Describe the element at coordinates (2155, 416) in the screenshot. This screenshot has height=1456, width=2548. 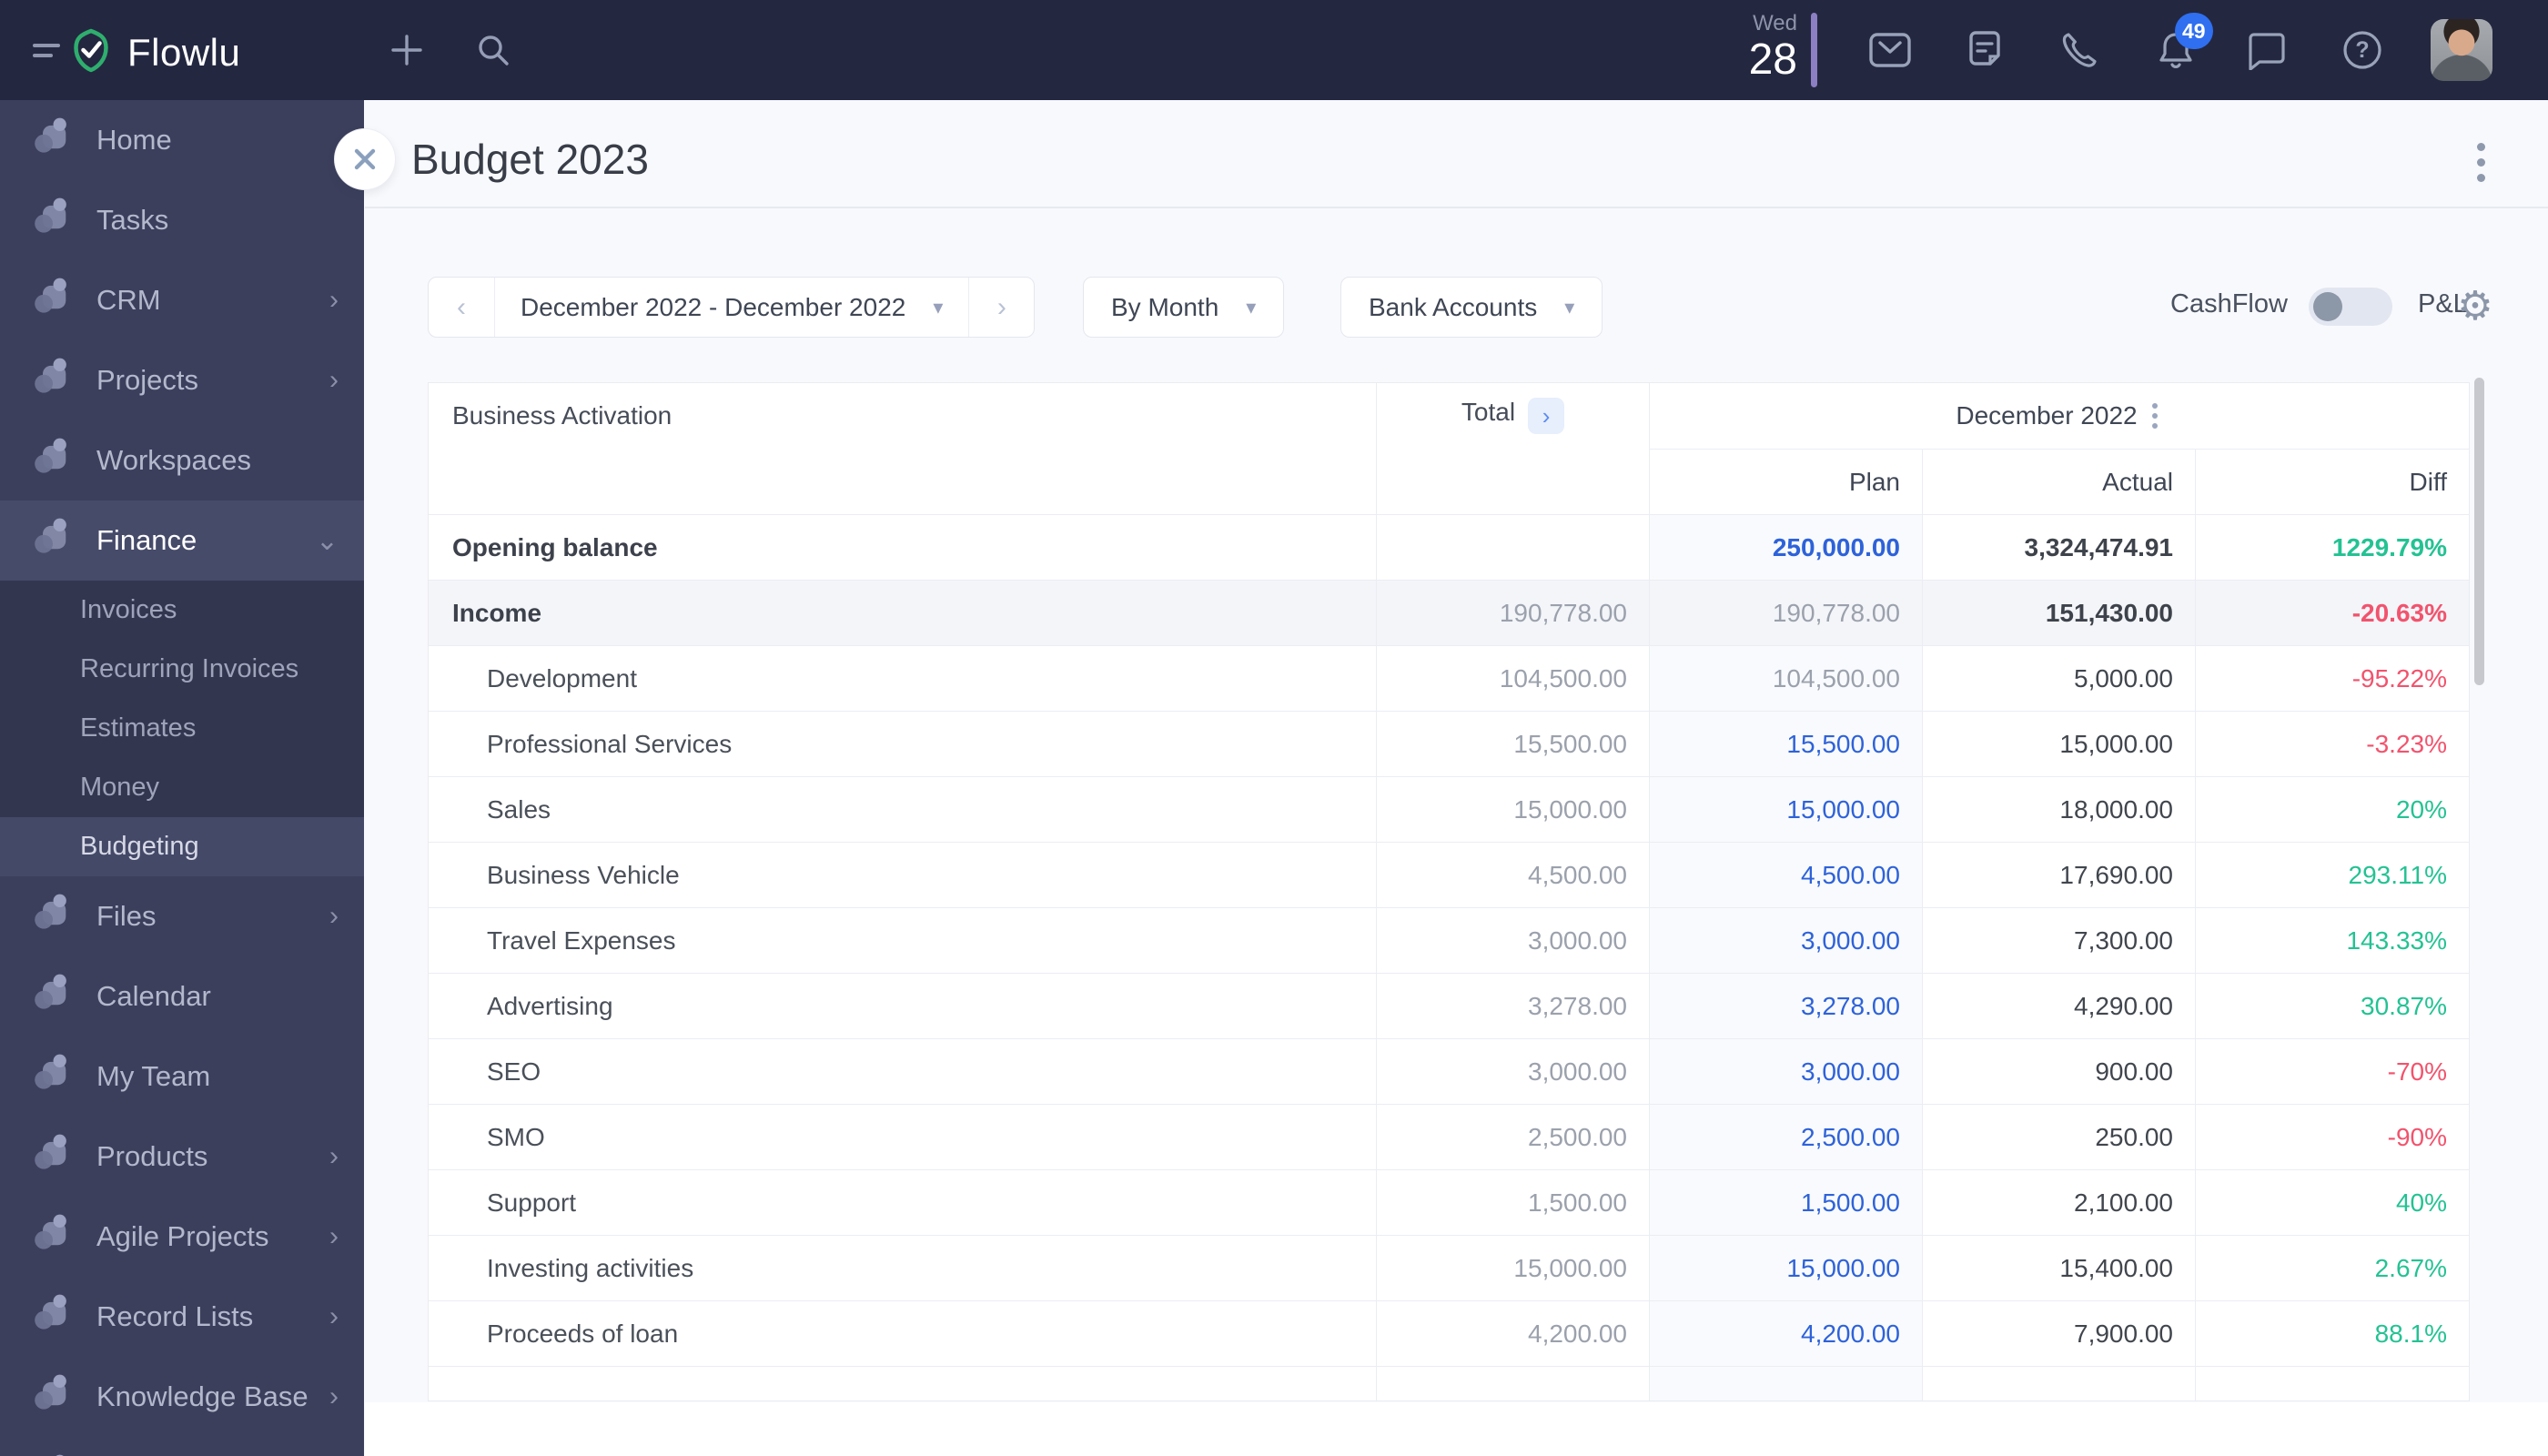
I see `period-column-kebab-icon` at that location.